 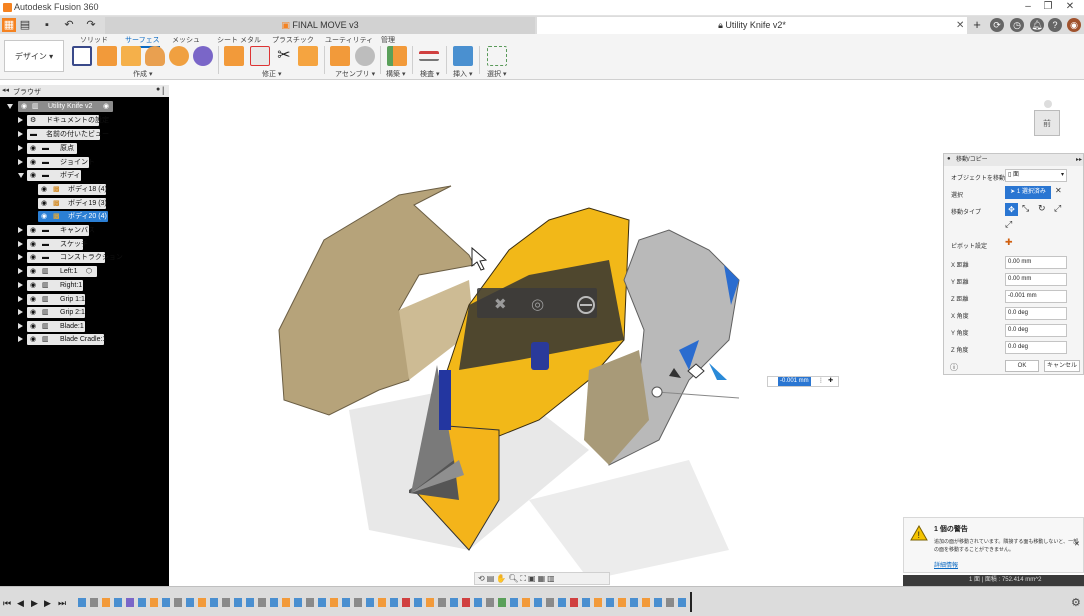 What do you see at coordinates (84, 120) in the screenshot?
I see `tree-item-doc-settings: ⚙ ドキュメントの設定` at bounding box center [84, 120].